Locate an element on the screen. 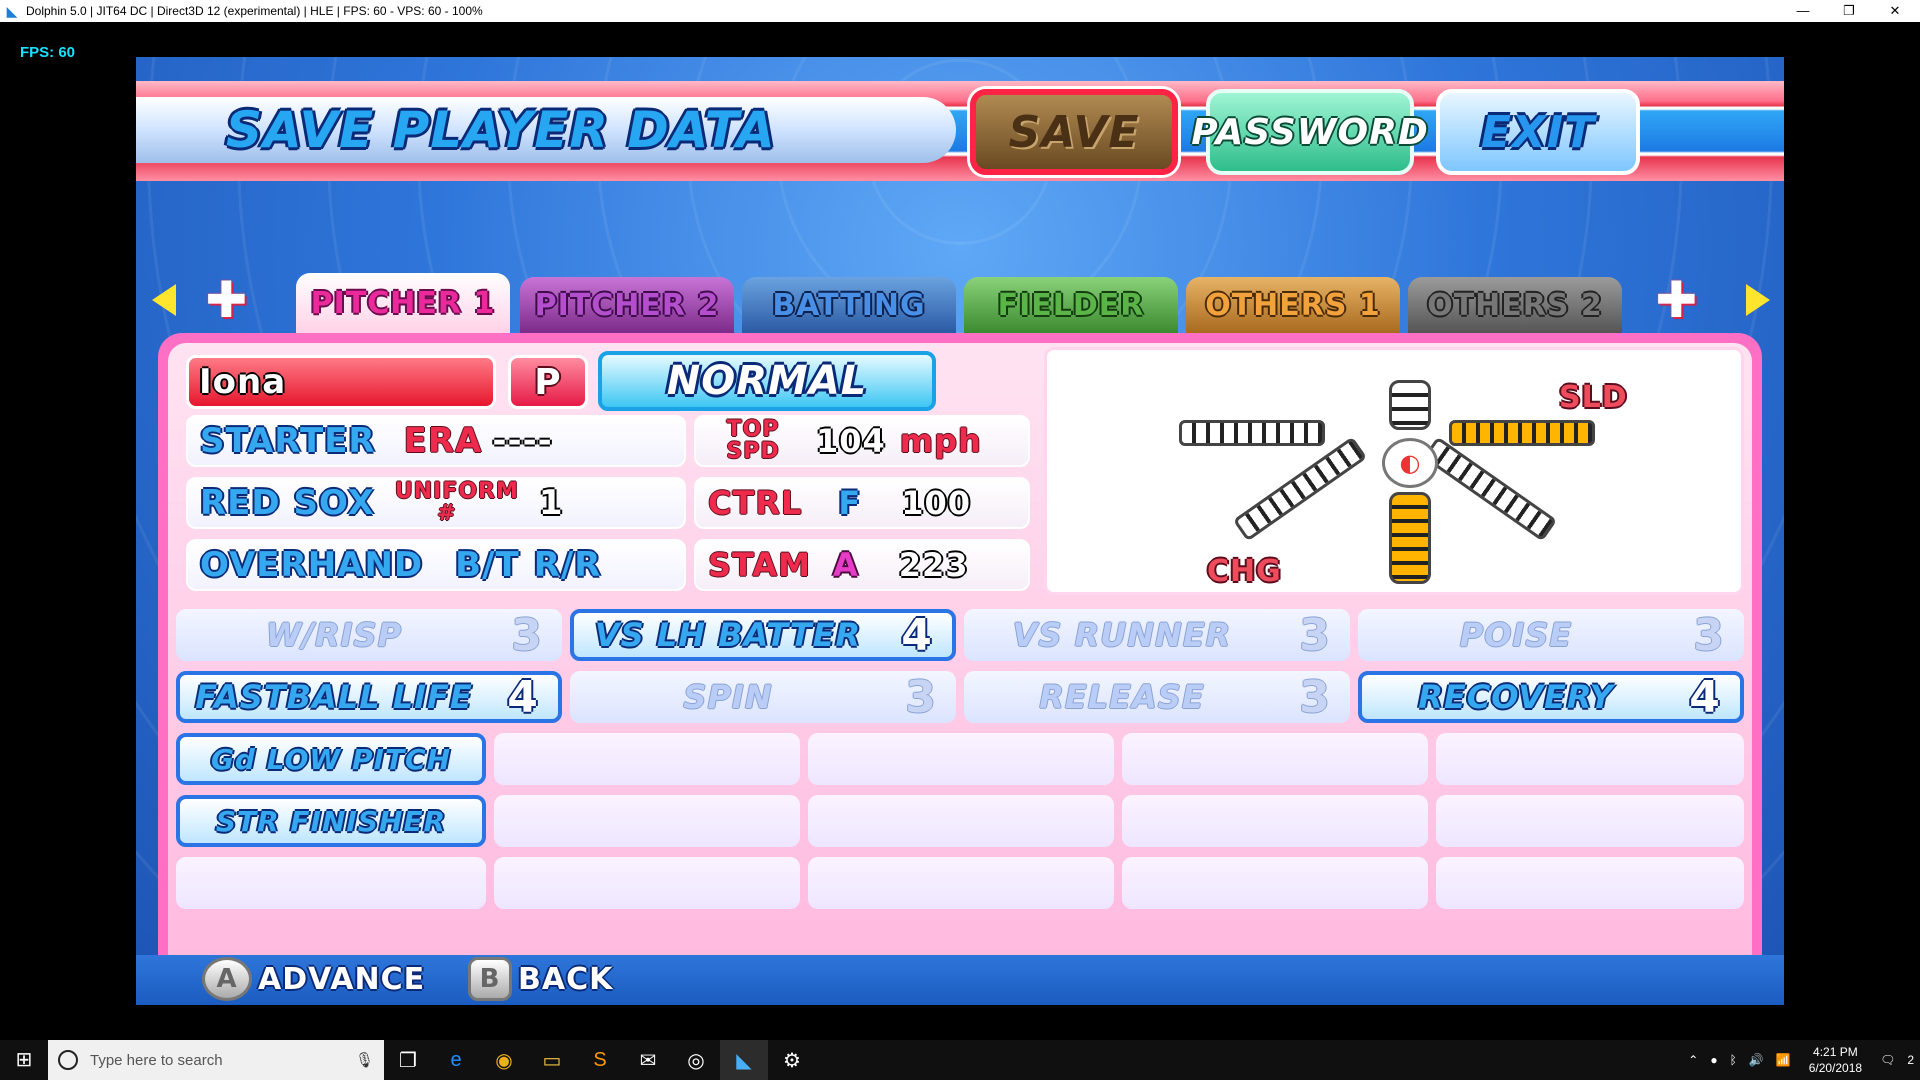 This screenshot has width=1920, height=1080. chrome-icon: ◉ is located at coordinates (504, 1060).